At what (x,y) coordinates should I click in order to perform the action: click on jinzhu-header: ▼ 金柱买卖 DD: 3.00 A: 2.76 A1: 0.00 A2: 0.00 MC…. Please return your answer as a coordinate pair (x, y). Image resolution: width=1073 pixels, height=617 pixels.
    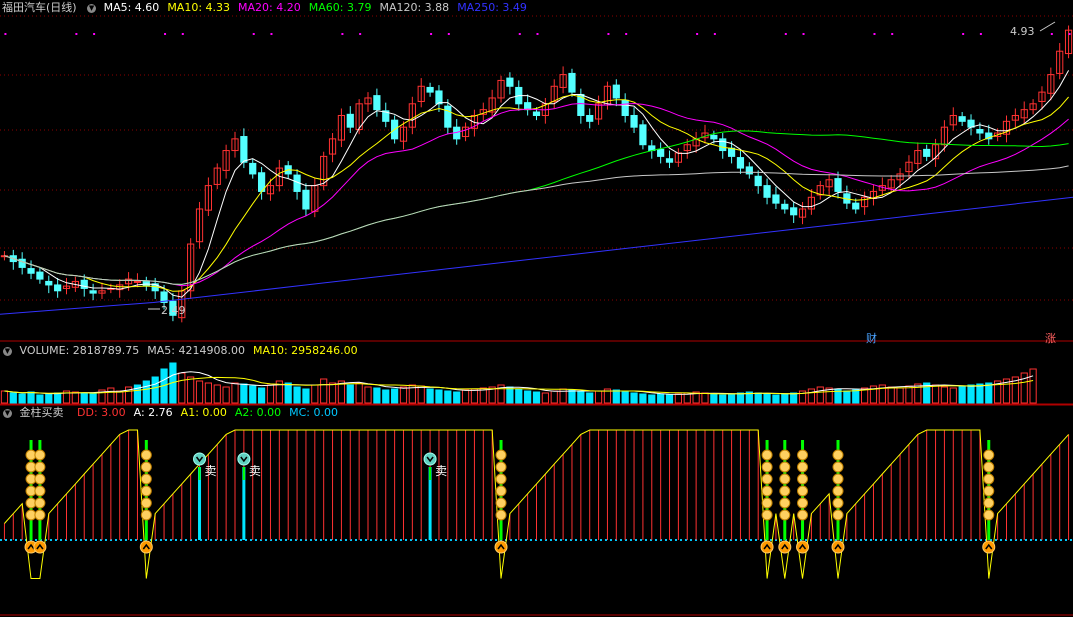
    Looking at the image, I should click on (175, 413).